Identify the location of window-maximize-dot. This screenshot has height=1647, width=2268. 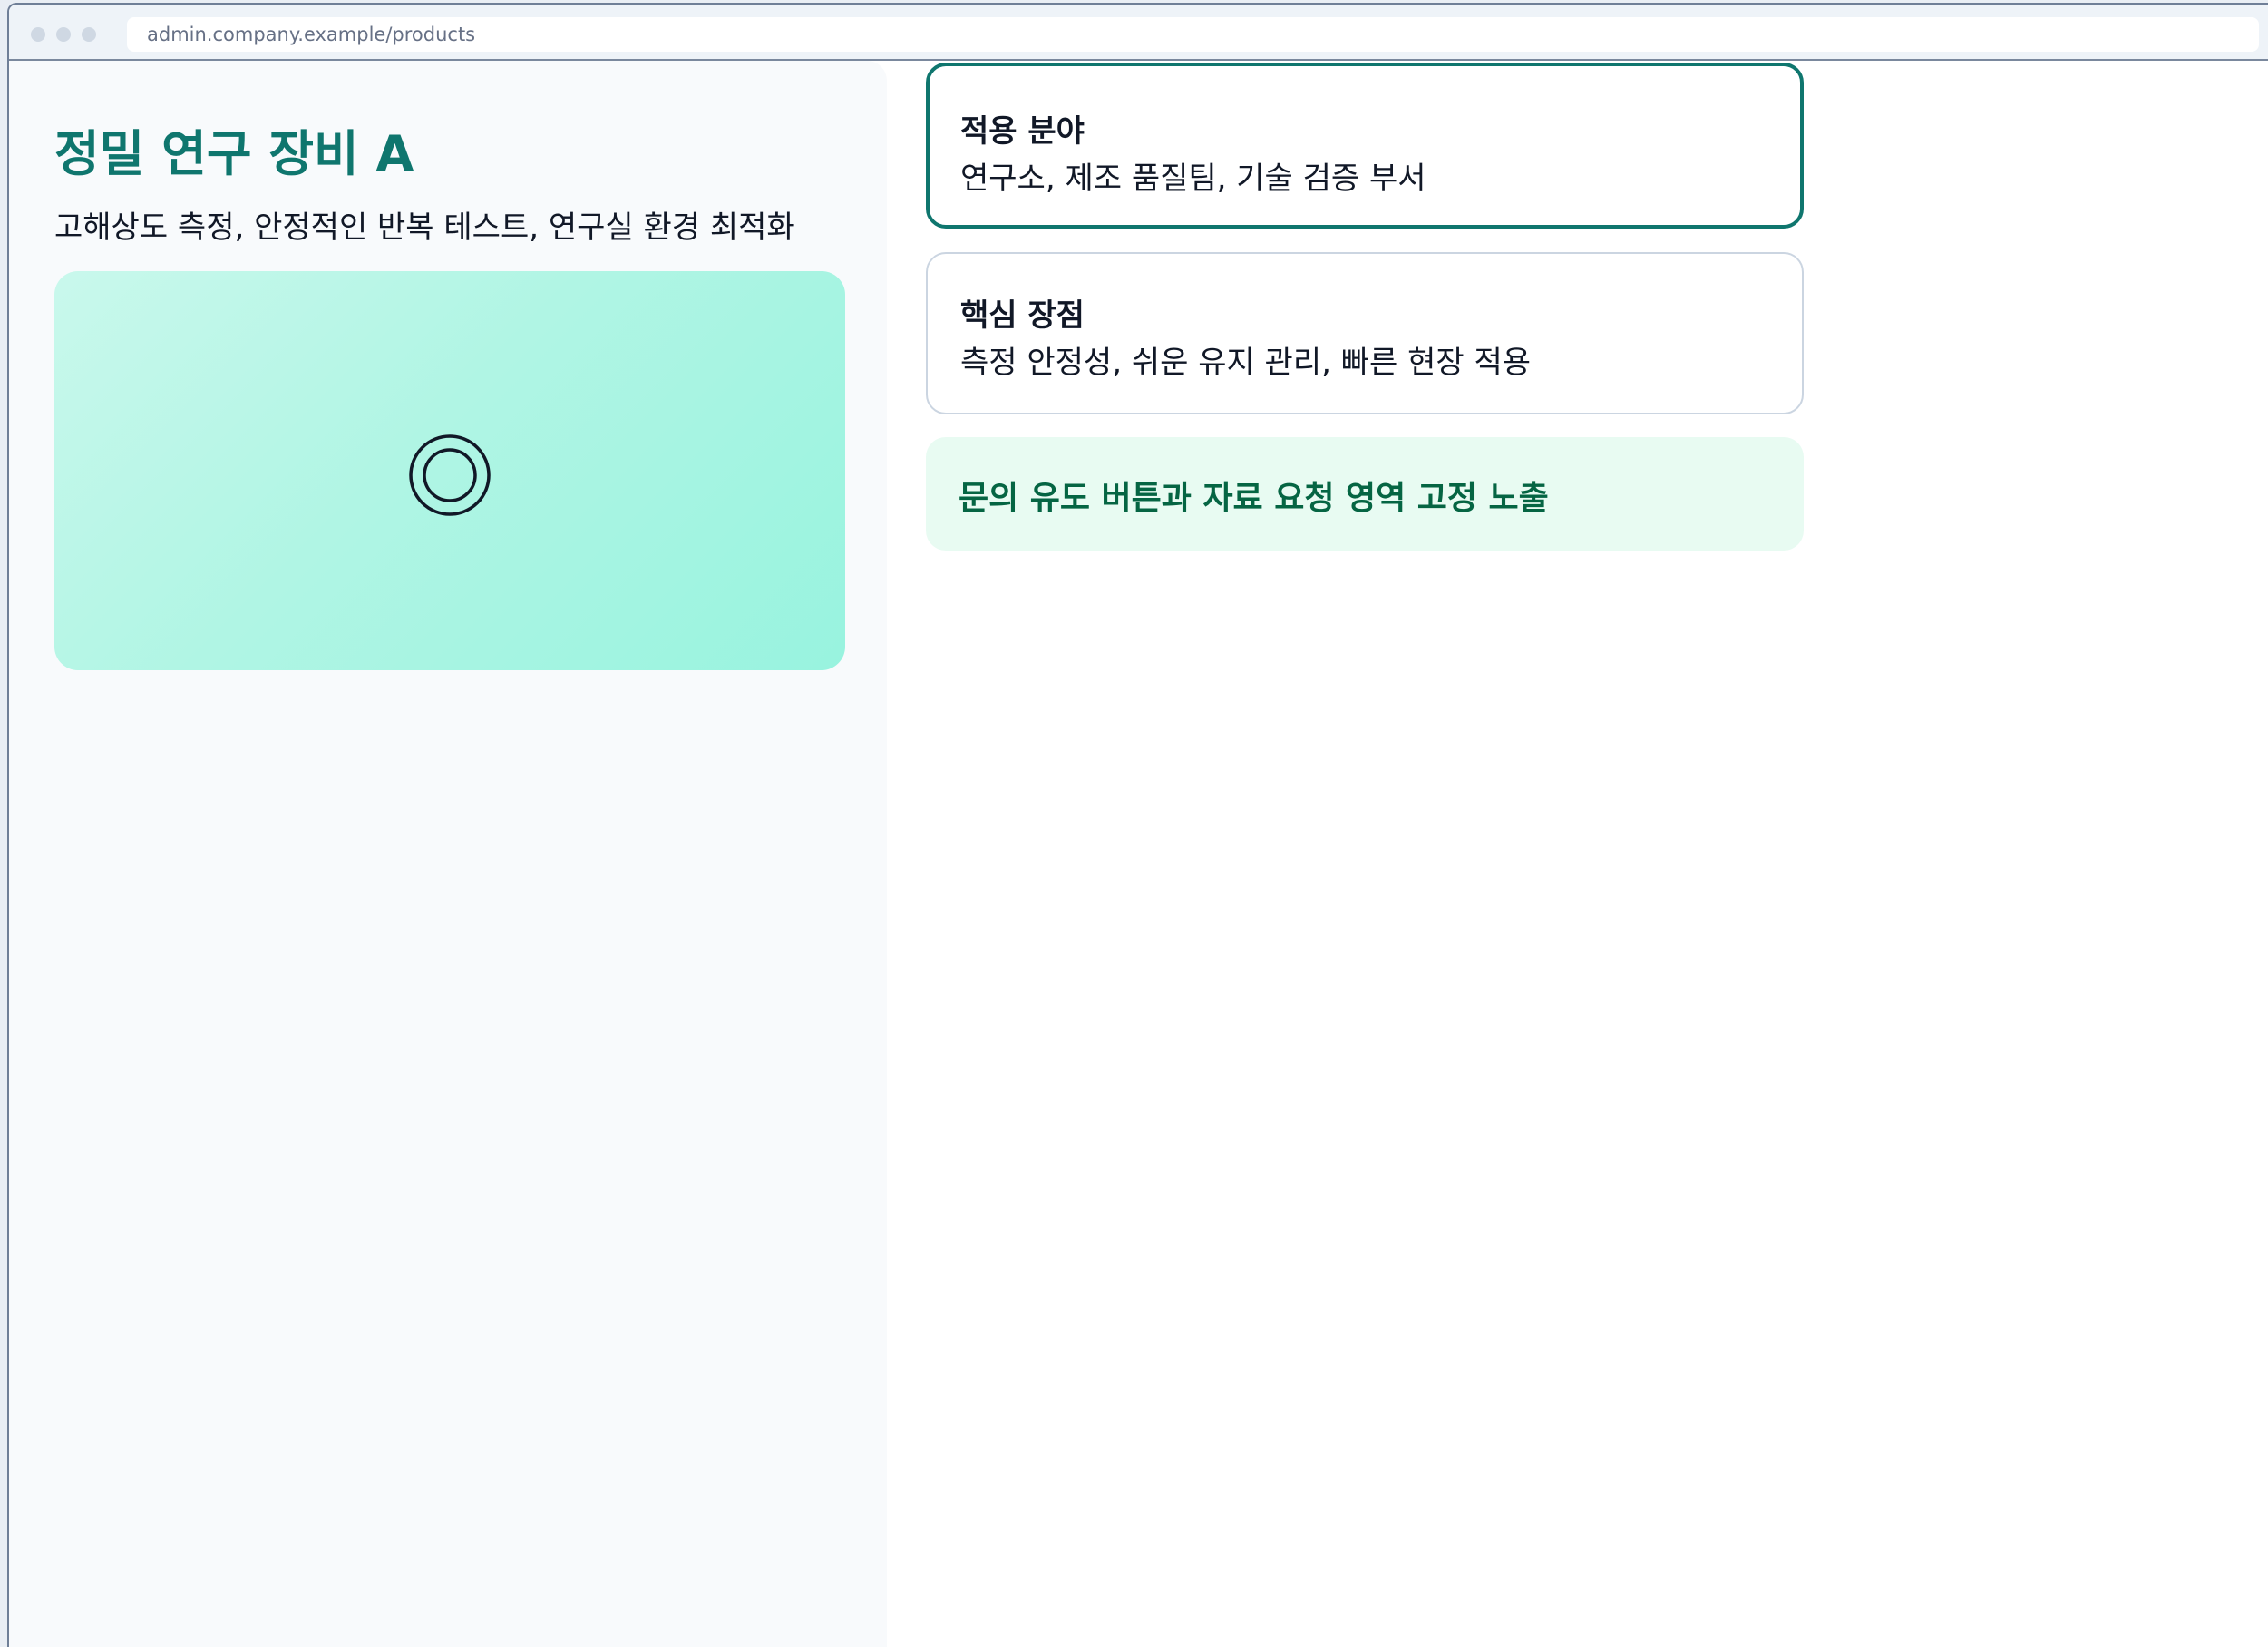
(89, 34).